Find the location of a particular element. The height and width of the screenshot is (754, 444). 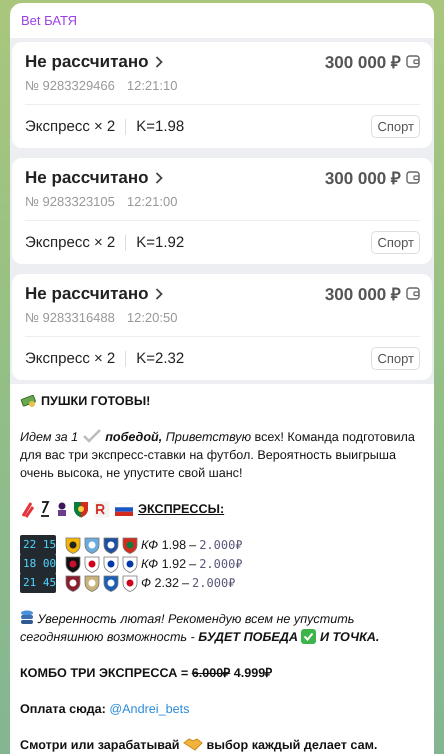

confidence-text: Уверенность лютая! Рекомендую всем не упустить сегодняшнюю возможность - БУДЕТ ПОБЕДА И ТОЧКА. is located at coordinates (200, 628).